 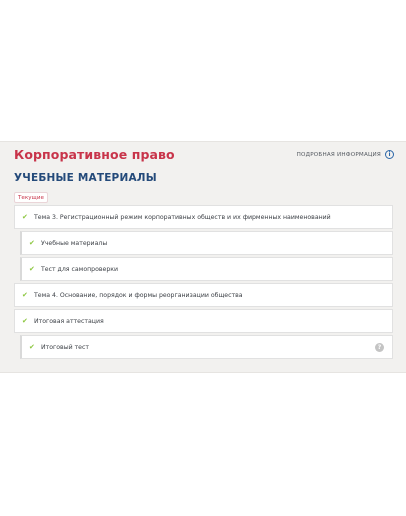 What do you see at coordinates (389, 154) in the screenshot?
I see `info-icon: i` at bounding box center [389, 154].